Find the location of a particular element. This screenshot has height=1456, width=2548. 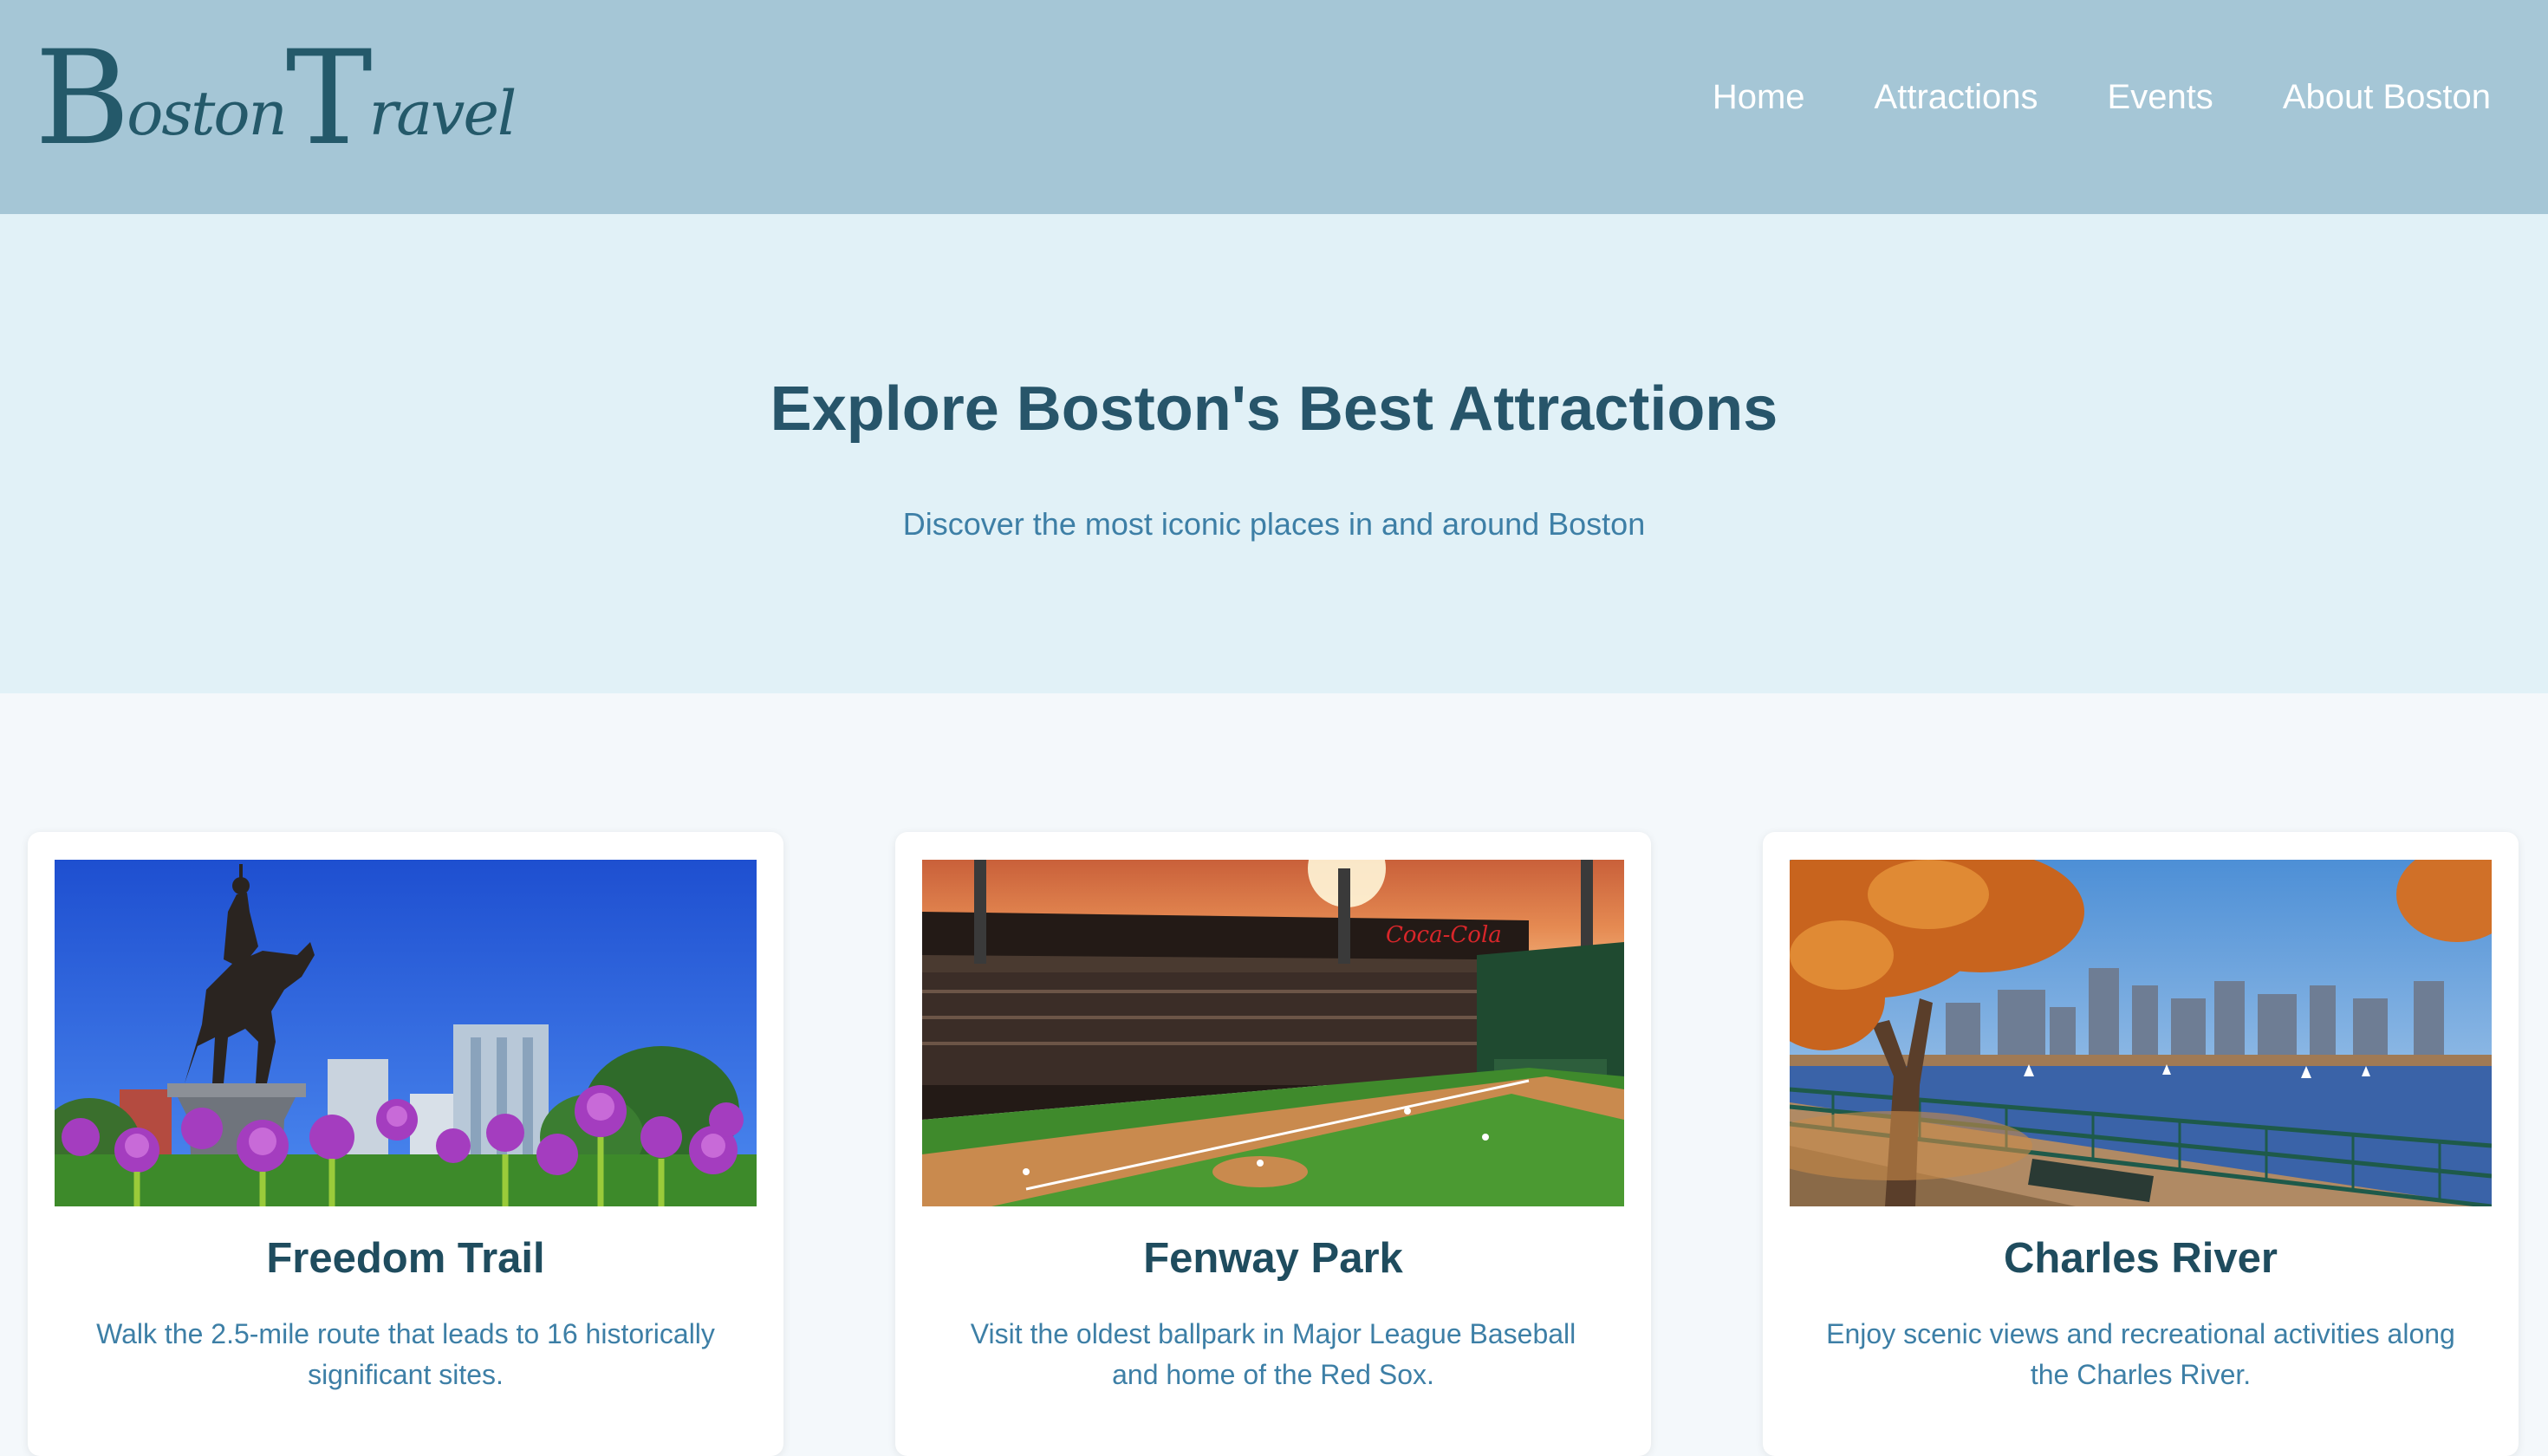

card-title: Freedom Trail is located at coordinates (405, 1258).